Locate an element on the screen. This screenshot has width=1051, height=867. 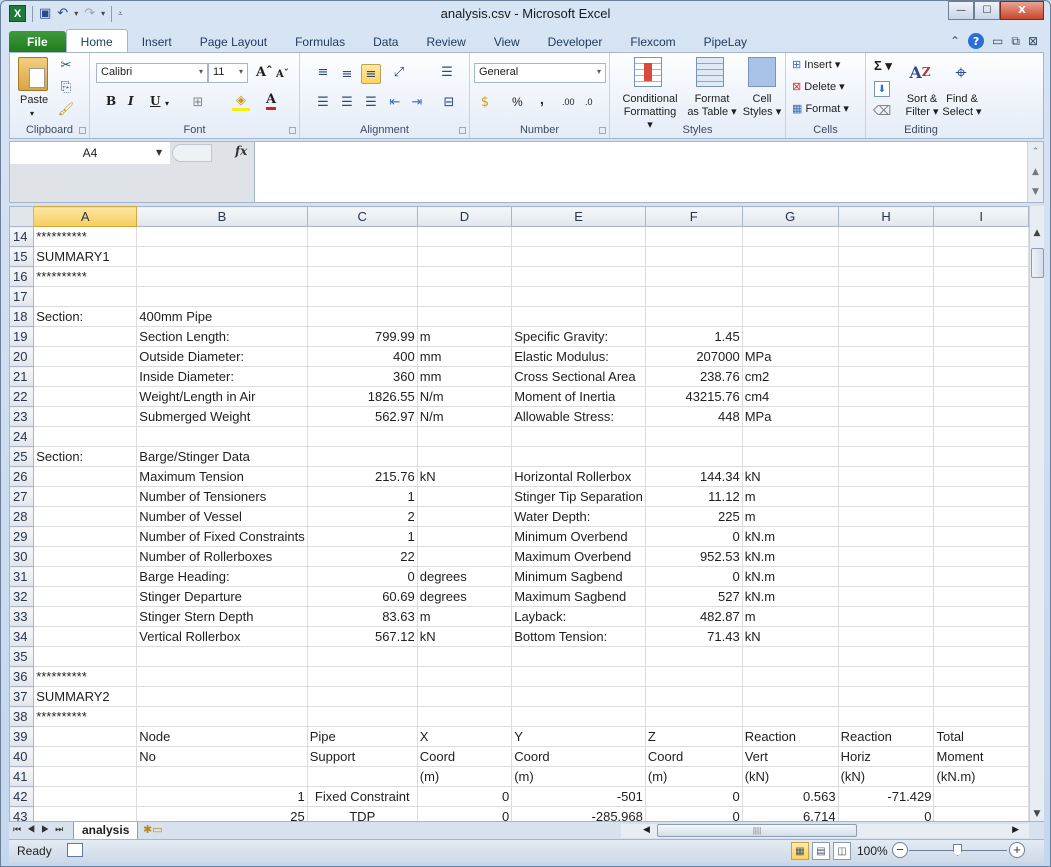
cell-B14 is located at coordinates (222, 236).